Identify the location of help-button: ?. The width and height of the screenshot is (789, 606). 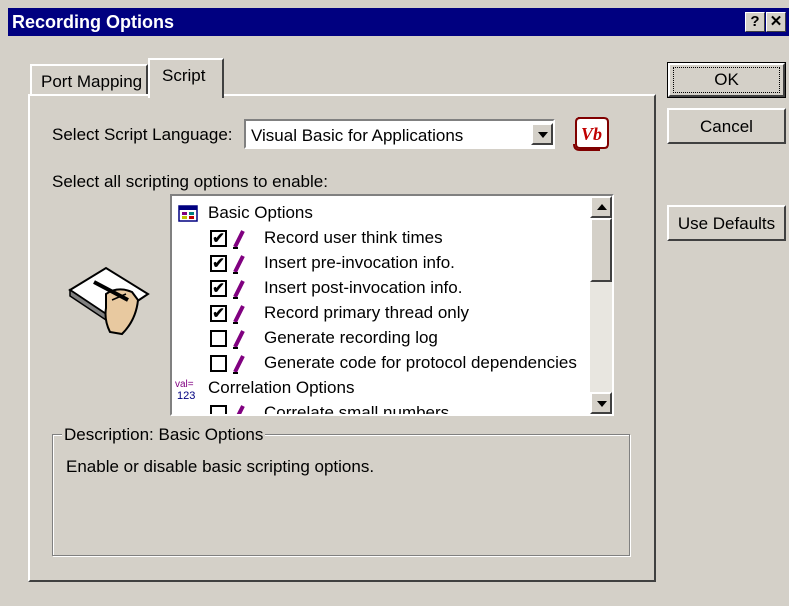
(755, 22).